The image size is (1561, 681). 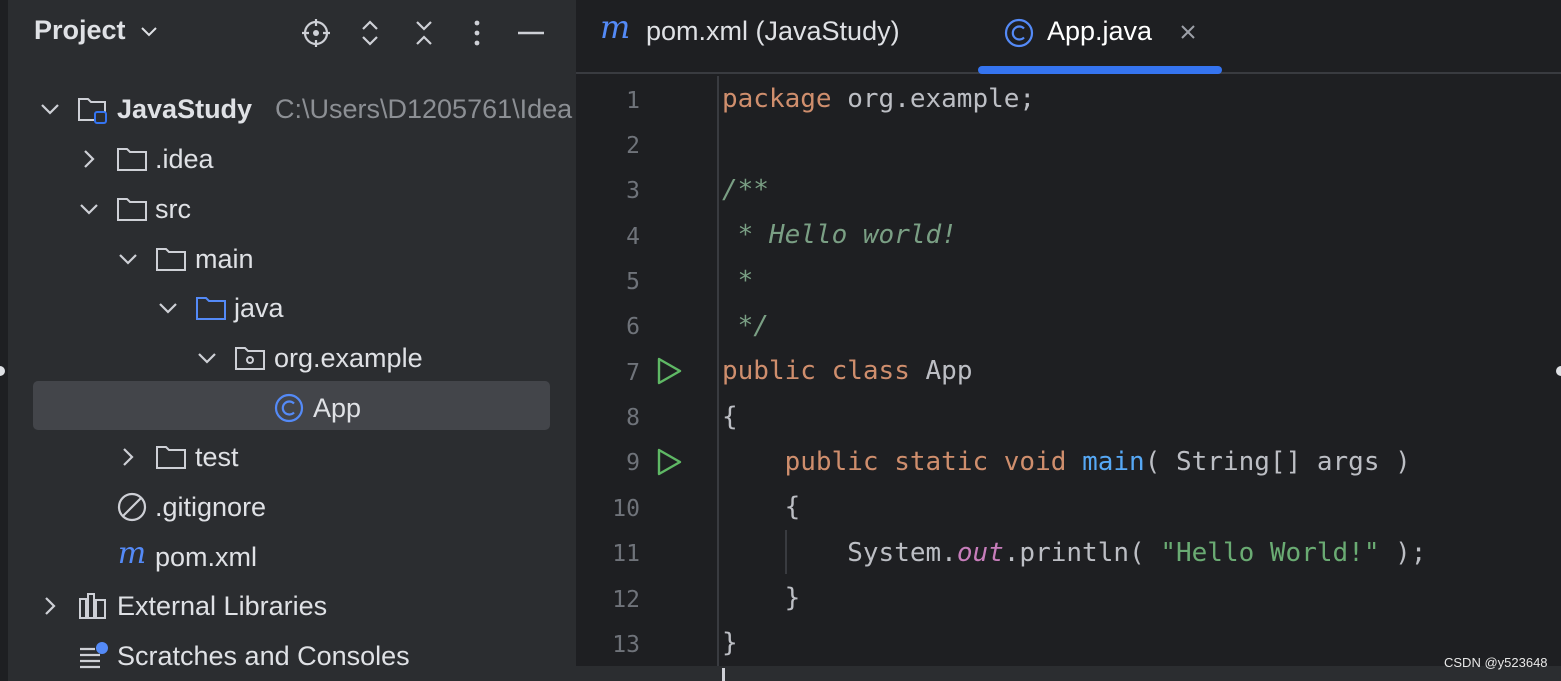 What do you see at coordinates (626, 509) in the screenshot?
I see `line-number: 10` at bounding box center [626, 509].